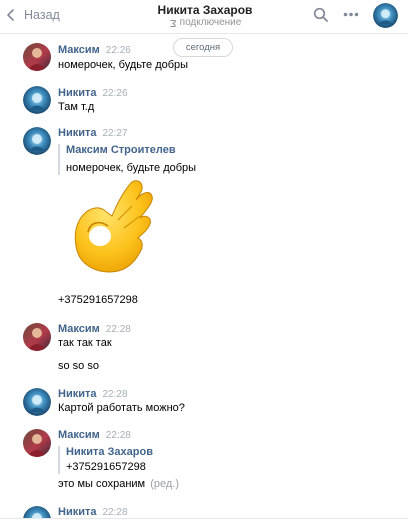  What do you see at coordinates (121, 150) in the screenshot?
I see `quote-author: Максим Строителев` at bounding box center [121, 150].